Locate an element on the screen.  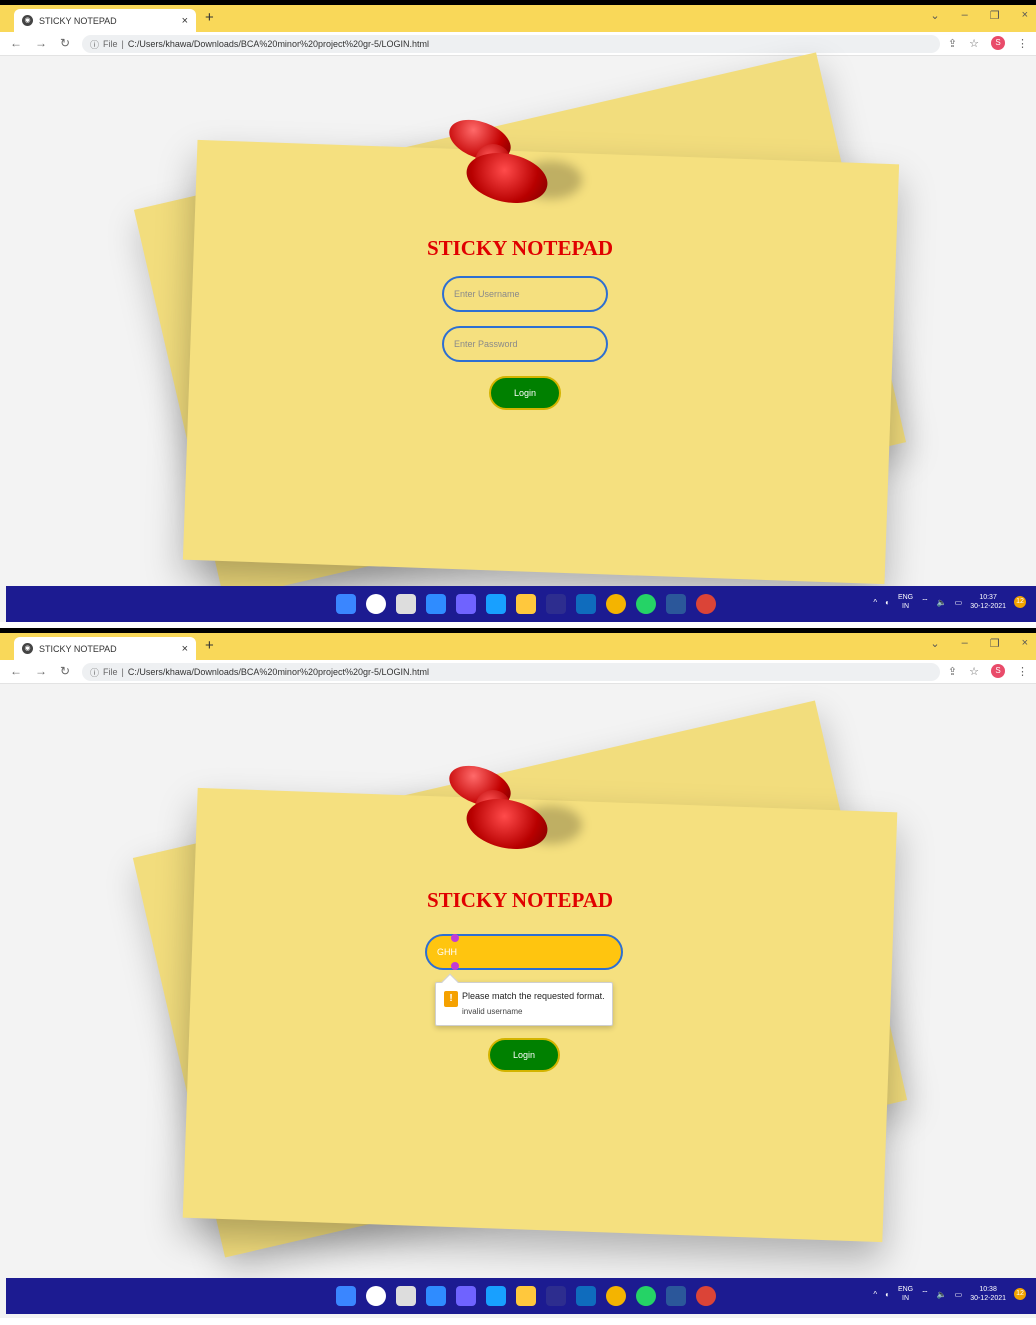
clock: 10:38 30-12-2021 is located at coordinates (988, 1294).